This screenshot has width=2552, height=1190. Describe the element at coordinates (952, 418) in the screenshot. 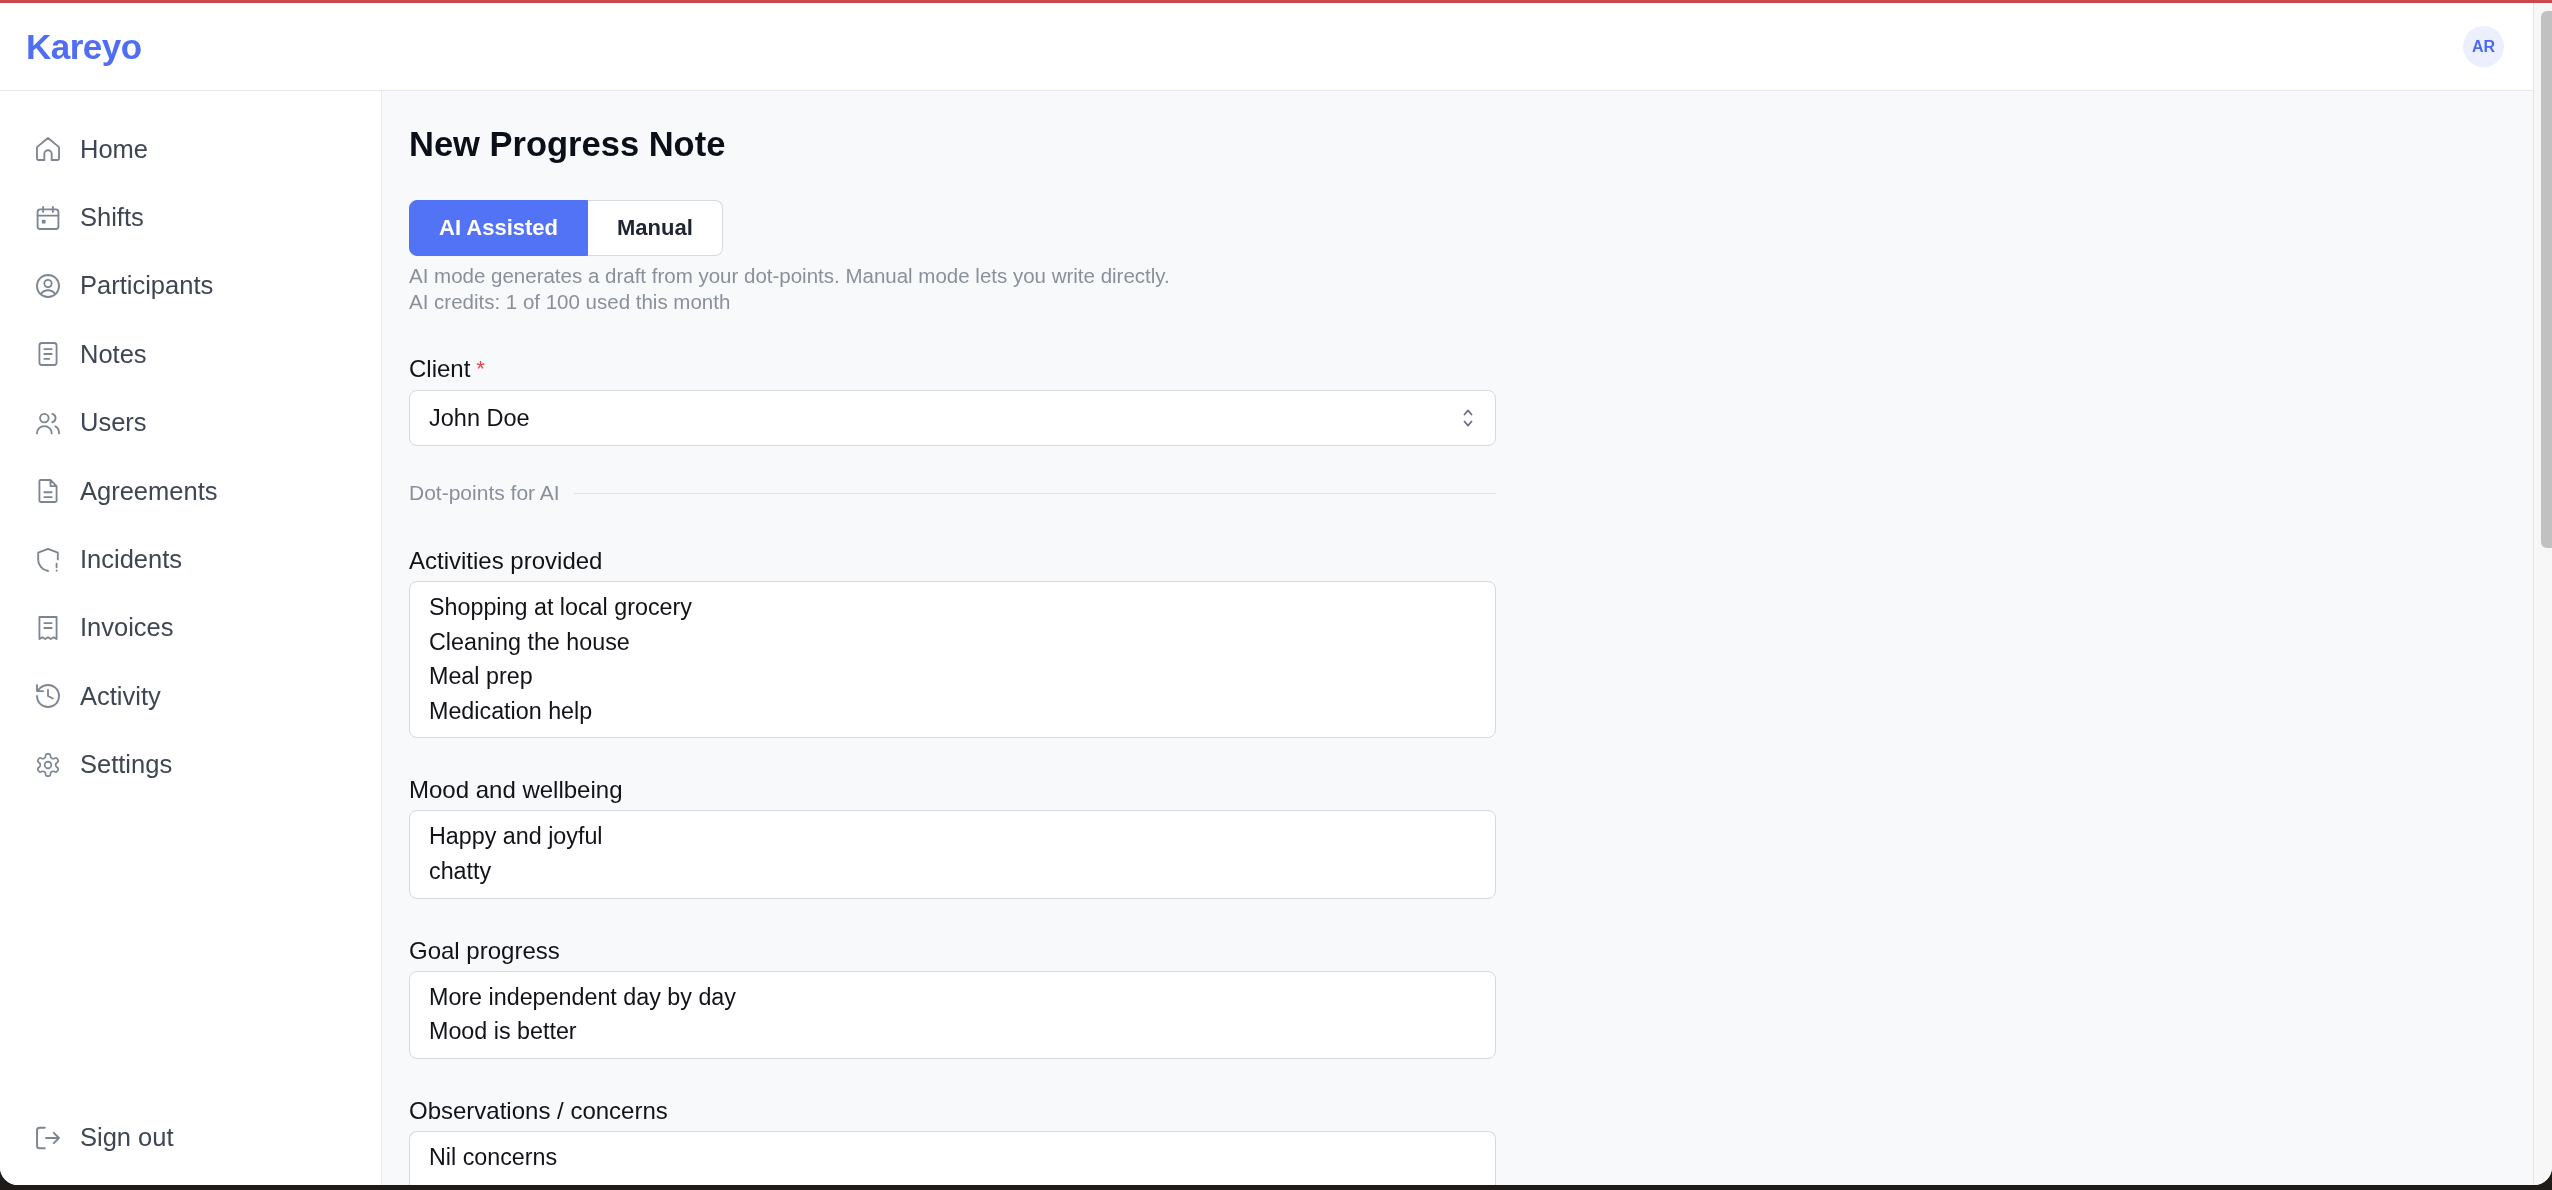

I see `client-select: John Doe` at that location.